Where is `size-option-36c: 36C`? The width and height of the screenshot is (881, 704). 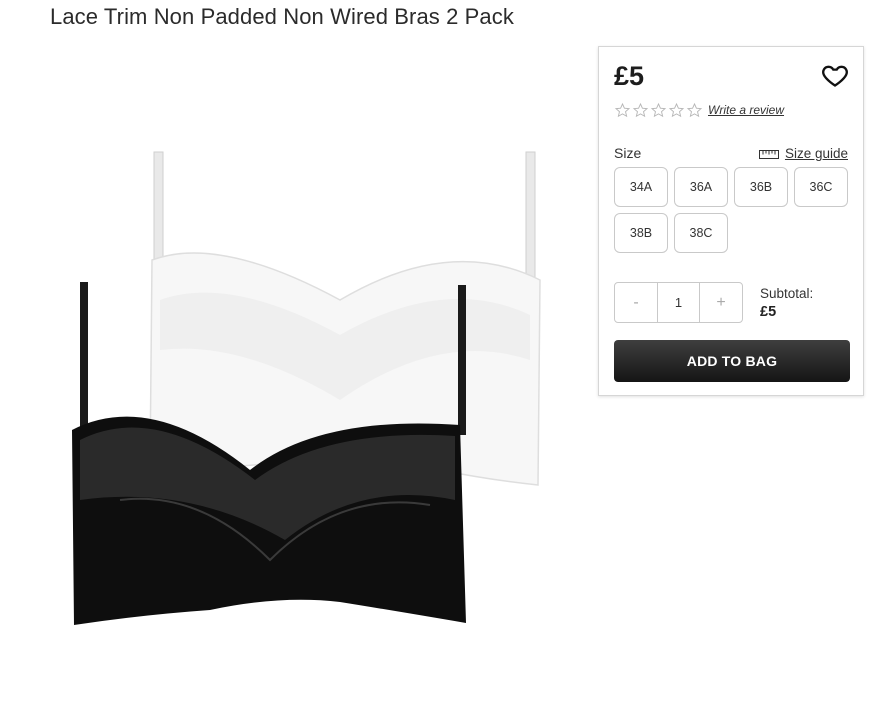 size-option-36c: 36C is located at coordinates (821, 187).